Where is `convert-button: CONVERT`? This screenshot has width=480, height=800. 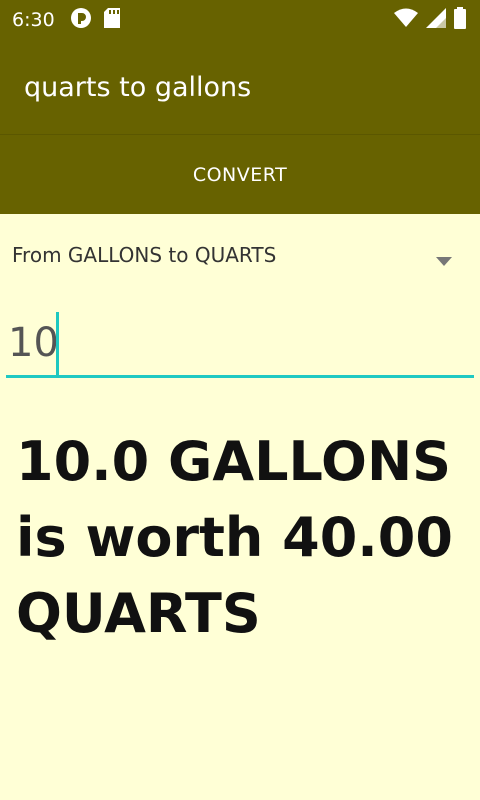
convert-button: CONVERT is located at coordinates (240, 175).